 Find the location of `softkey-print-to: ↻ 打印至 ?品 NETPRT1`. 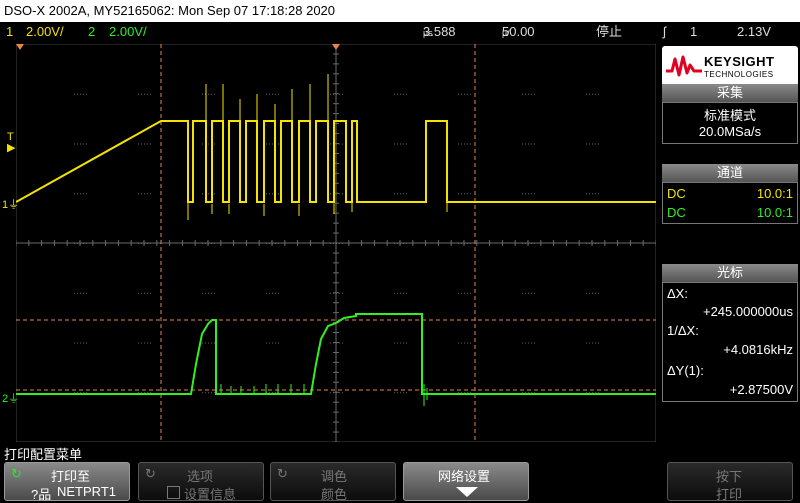

softkey-print-to: ↻ 打印至 ?品 NETPRT1 is located at coordinates (67, 482).